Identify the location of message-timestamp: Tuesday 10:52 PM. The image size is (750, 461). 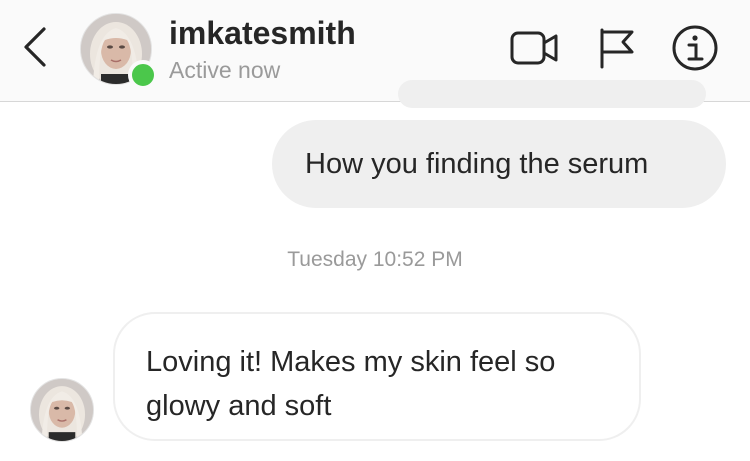
(375, 259).